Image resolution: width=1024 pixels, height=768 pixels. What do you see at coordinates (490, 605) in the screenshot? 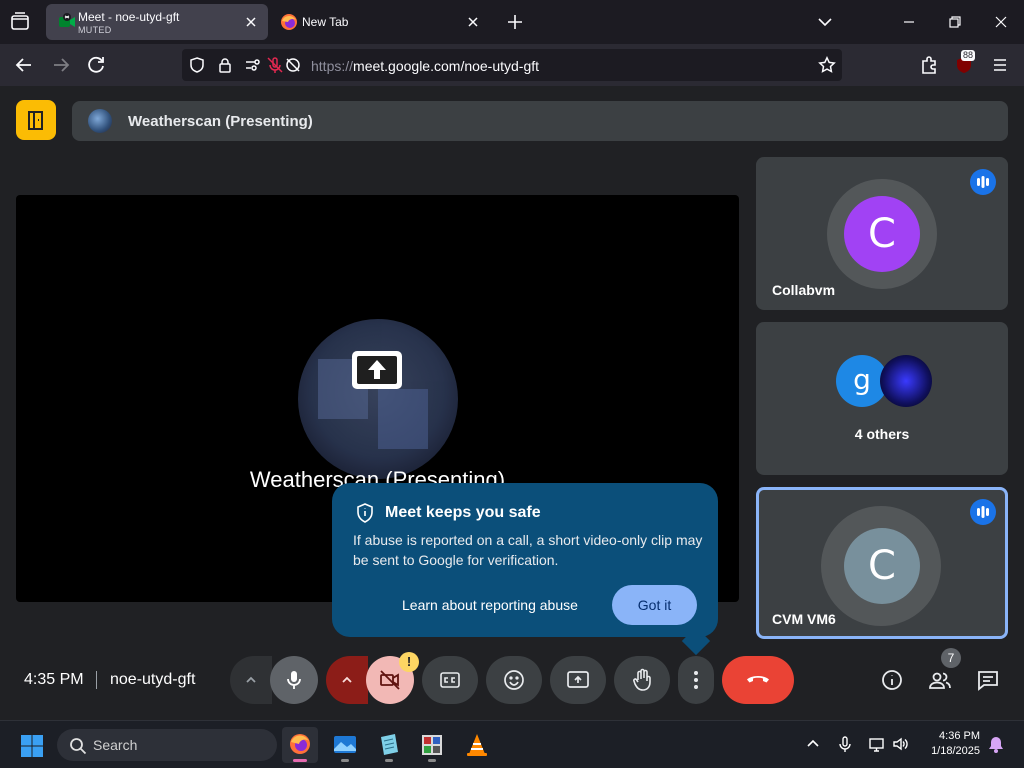
I see `learn-about-reporting-link: Learn about reporting abuse` at bounding box center [490, 605].